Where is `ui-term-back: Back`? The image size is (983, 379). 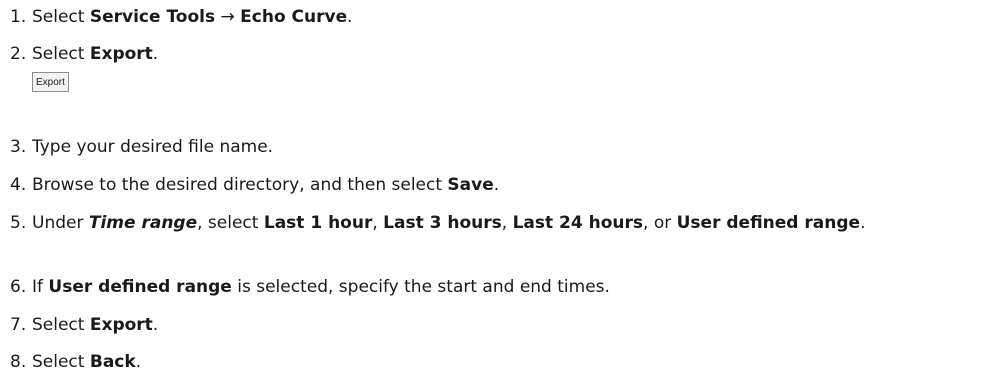 ui-term-back: Back is located at coordinates (112, 362).